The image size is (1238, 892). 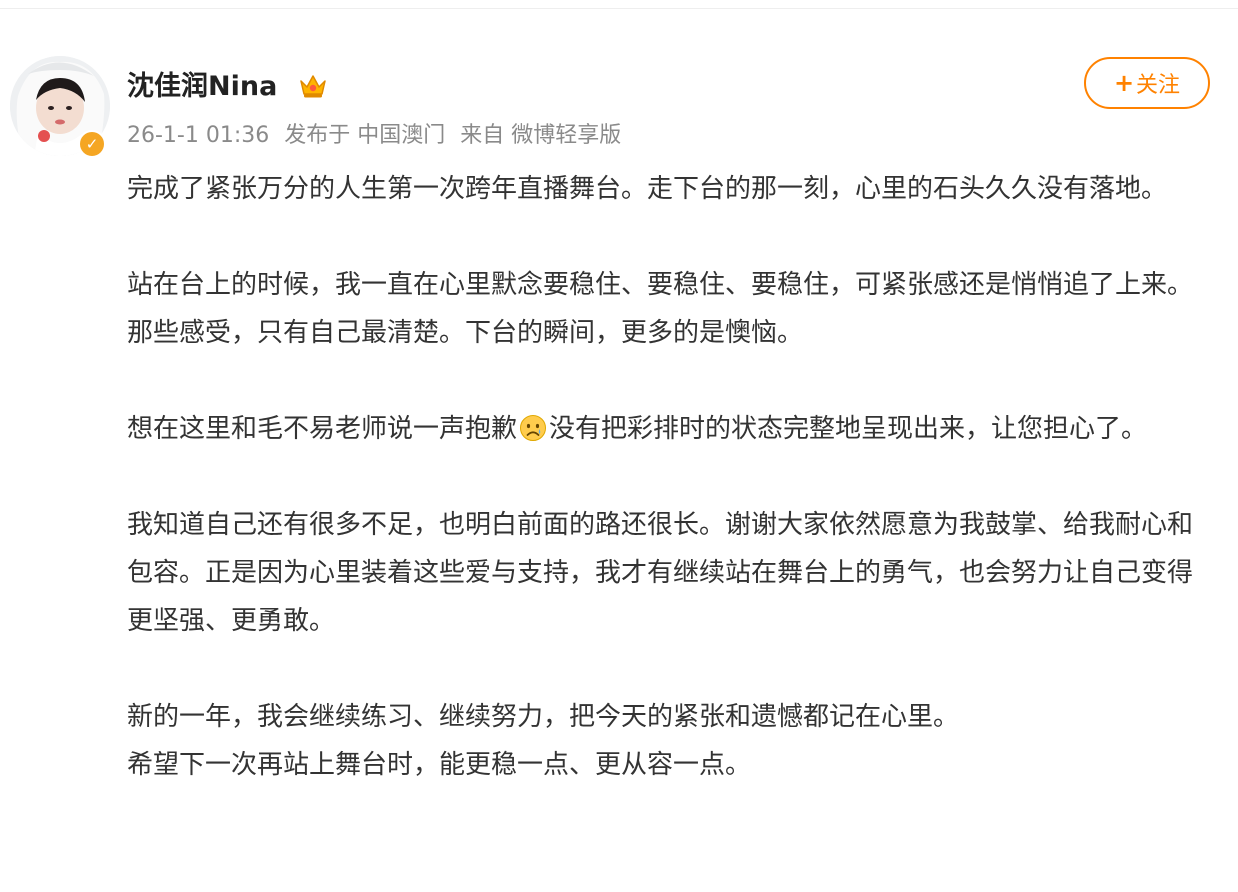 What do you see at coordinates (543, 717) in the screenshot?
I see `post-paragraph: 新的一年，我会继续练习、继续努力，把今天的紧张和遗憾都记在心里。` at bounding box center [543, 717].